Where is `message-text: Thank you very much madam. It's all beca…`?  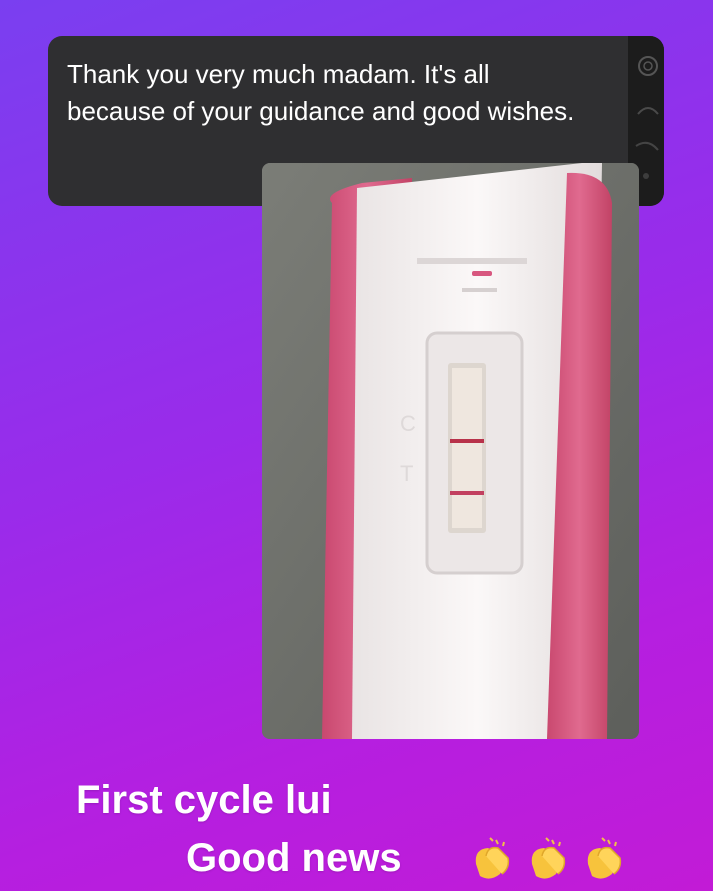 message-text: Thank you very much madam. It's all beca… is located at coordinates (321, 92).